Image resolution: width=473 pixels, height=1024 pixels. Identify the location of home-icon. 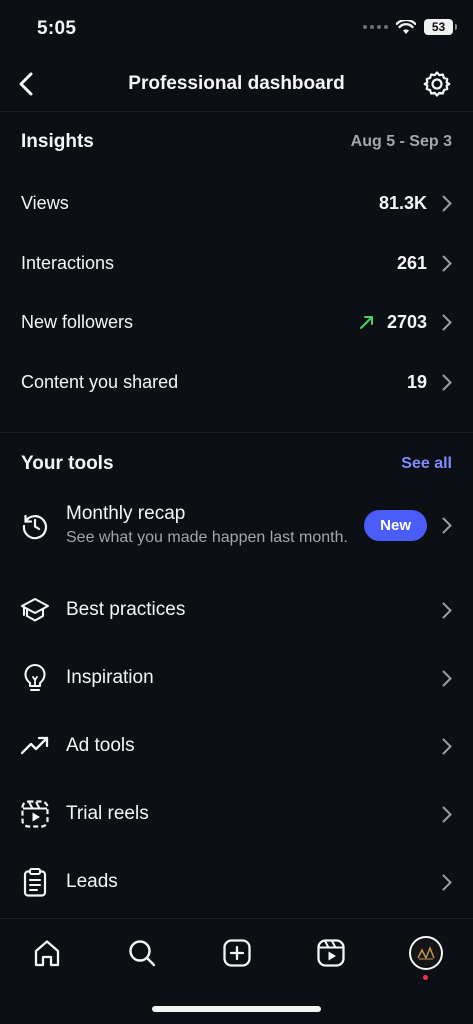
(47, 953).